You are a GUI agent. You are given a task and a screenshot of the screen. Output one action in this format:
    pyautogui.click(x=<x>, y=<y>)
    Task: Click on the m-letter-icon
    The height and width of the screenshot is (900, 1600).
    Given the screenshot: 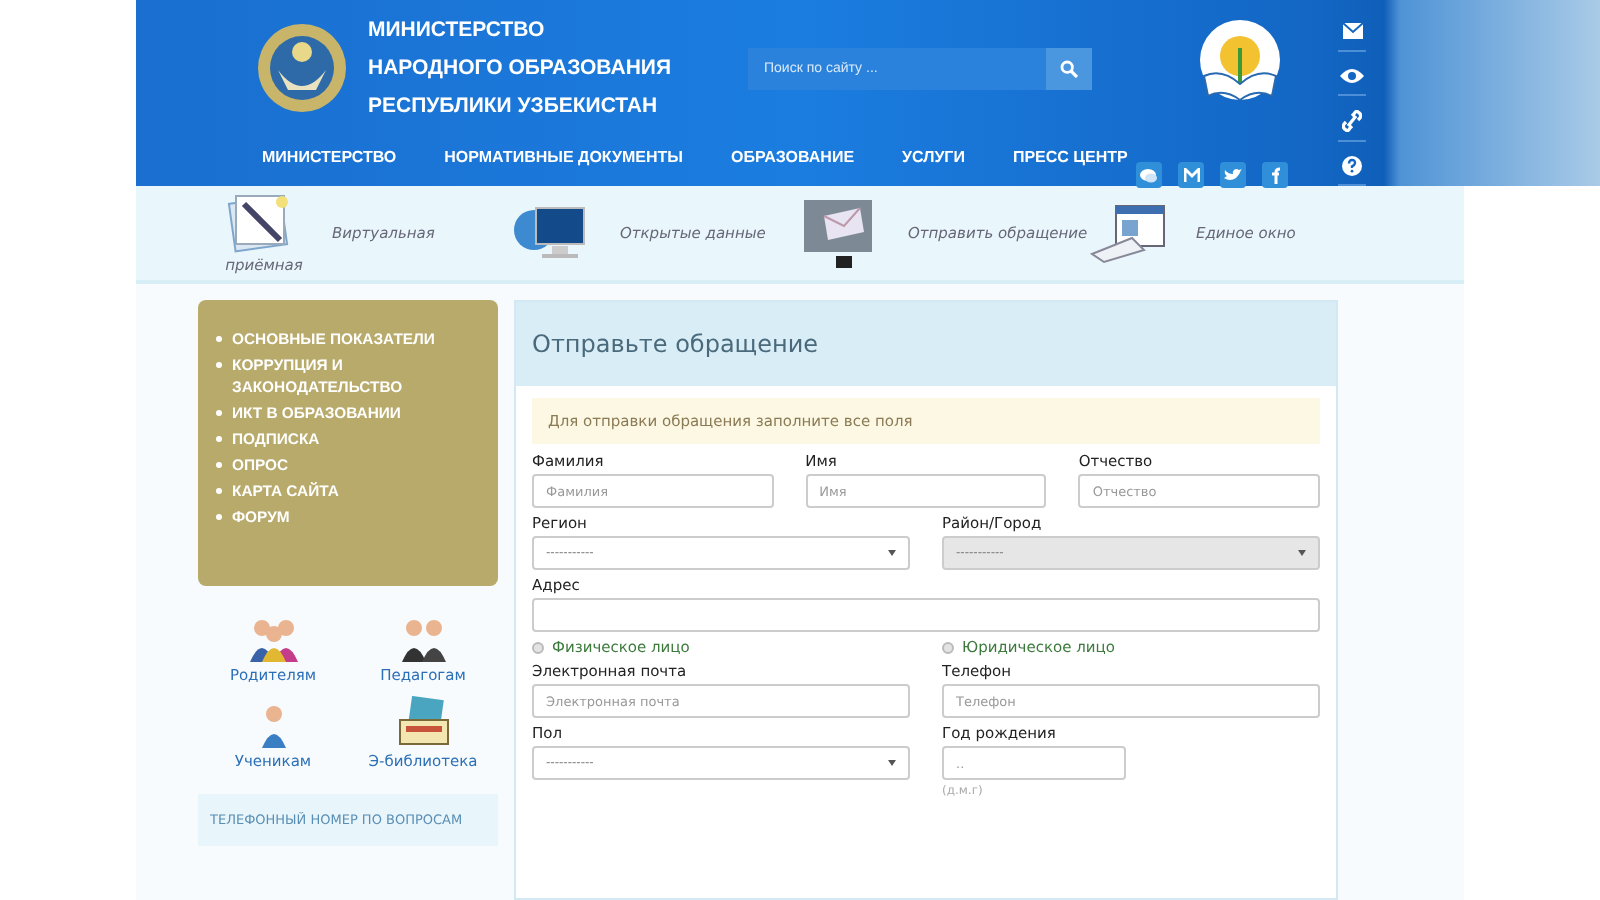 What is the action you would take?
    pyautogui.click(x=1191, y=175)
    